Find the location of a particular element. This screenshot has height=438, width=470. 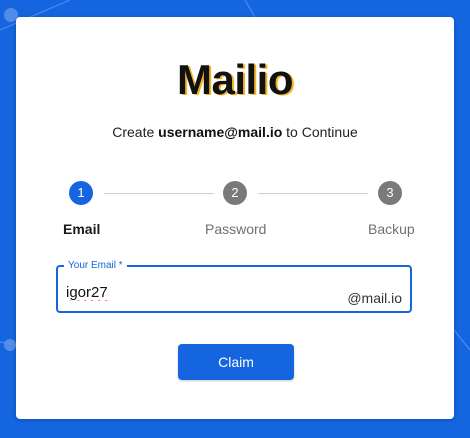

subtitle-address: username@mail.io is located at coordinates (220, 132).